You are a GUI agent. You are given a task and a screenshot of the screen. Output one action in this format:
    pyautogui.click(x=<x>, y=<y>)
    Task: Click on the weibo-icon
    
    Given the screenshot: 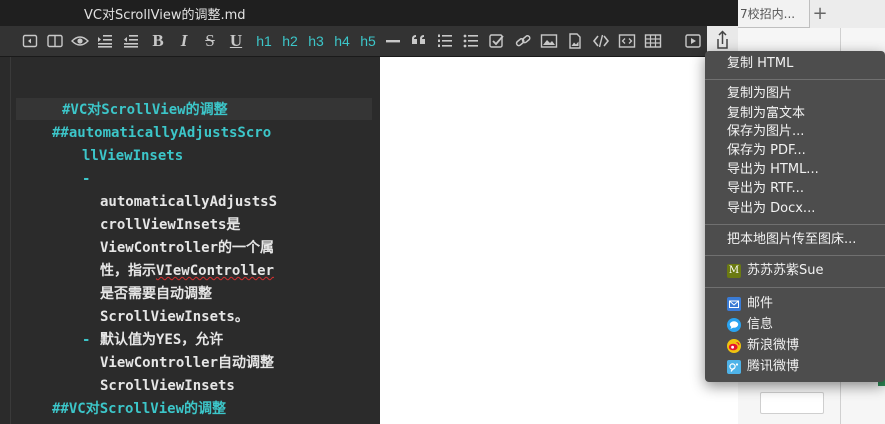 What is the action you would take?
    pyautogui.click(x=734, y=346)
    